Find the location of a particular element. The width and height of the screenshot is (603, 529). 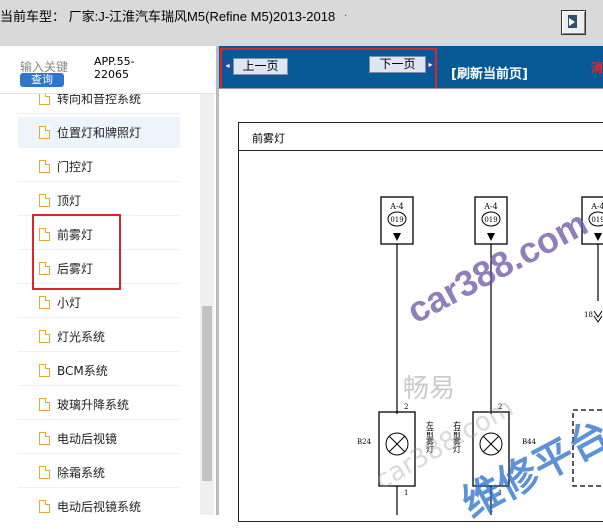

right-lamp-pin-bottom: 1 is located at coordinates (500, 493).